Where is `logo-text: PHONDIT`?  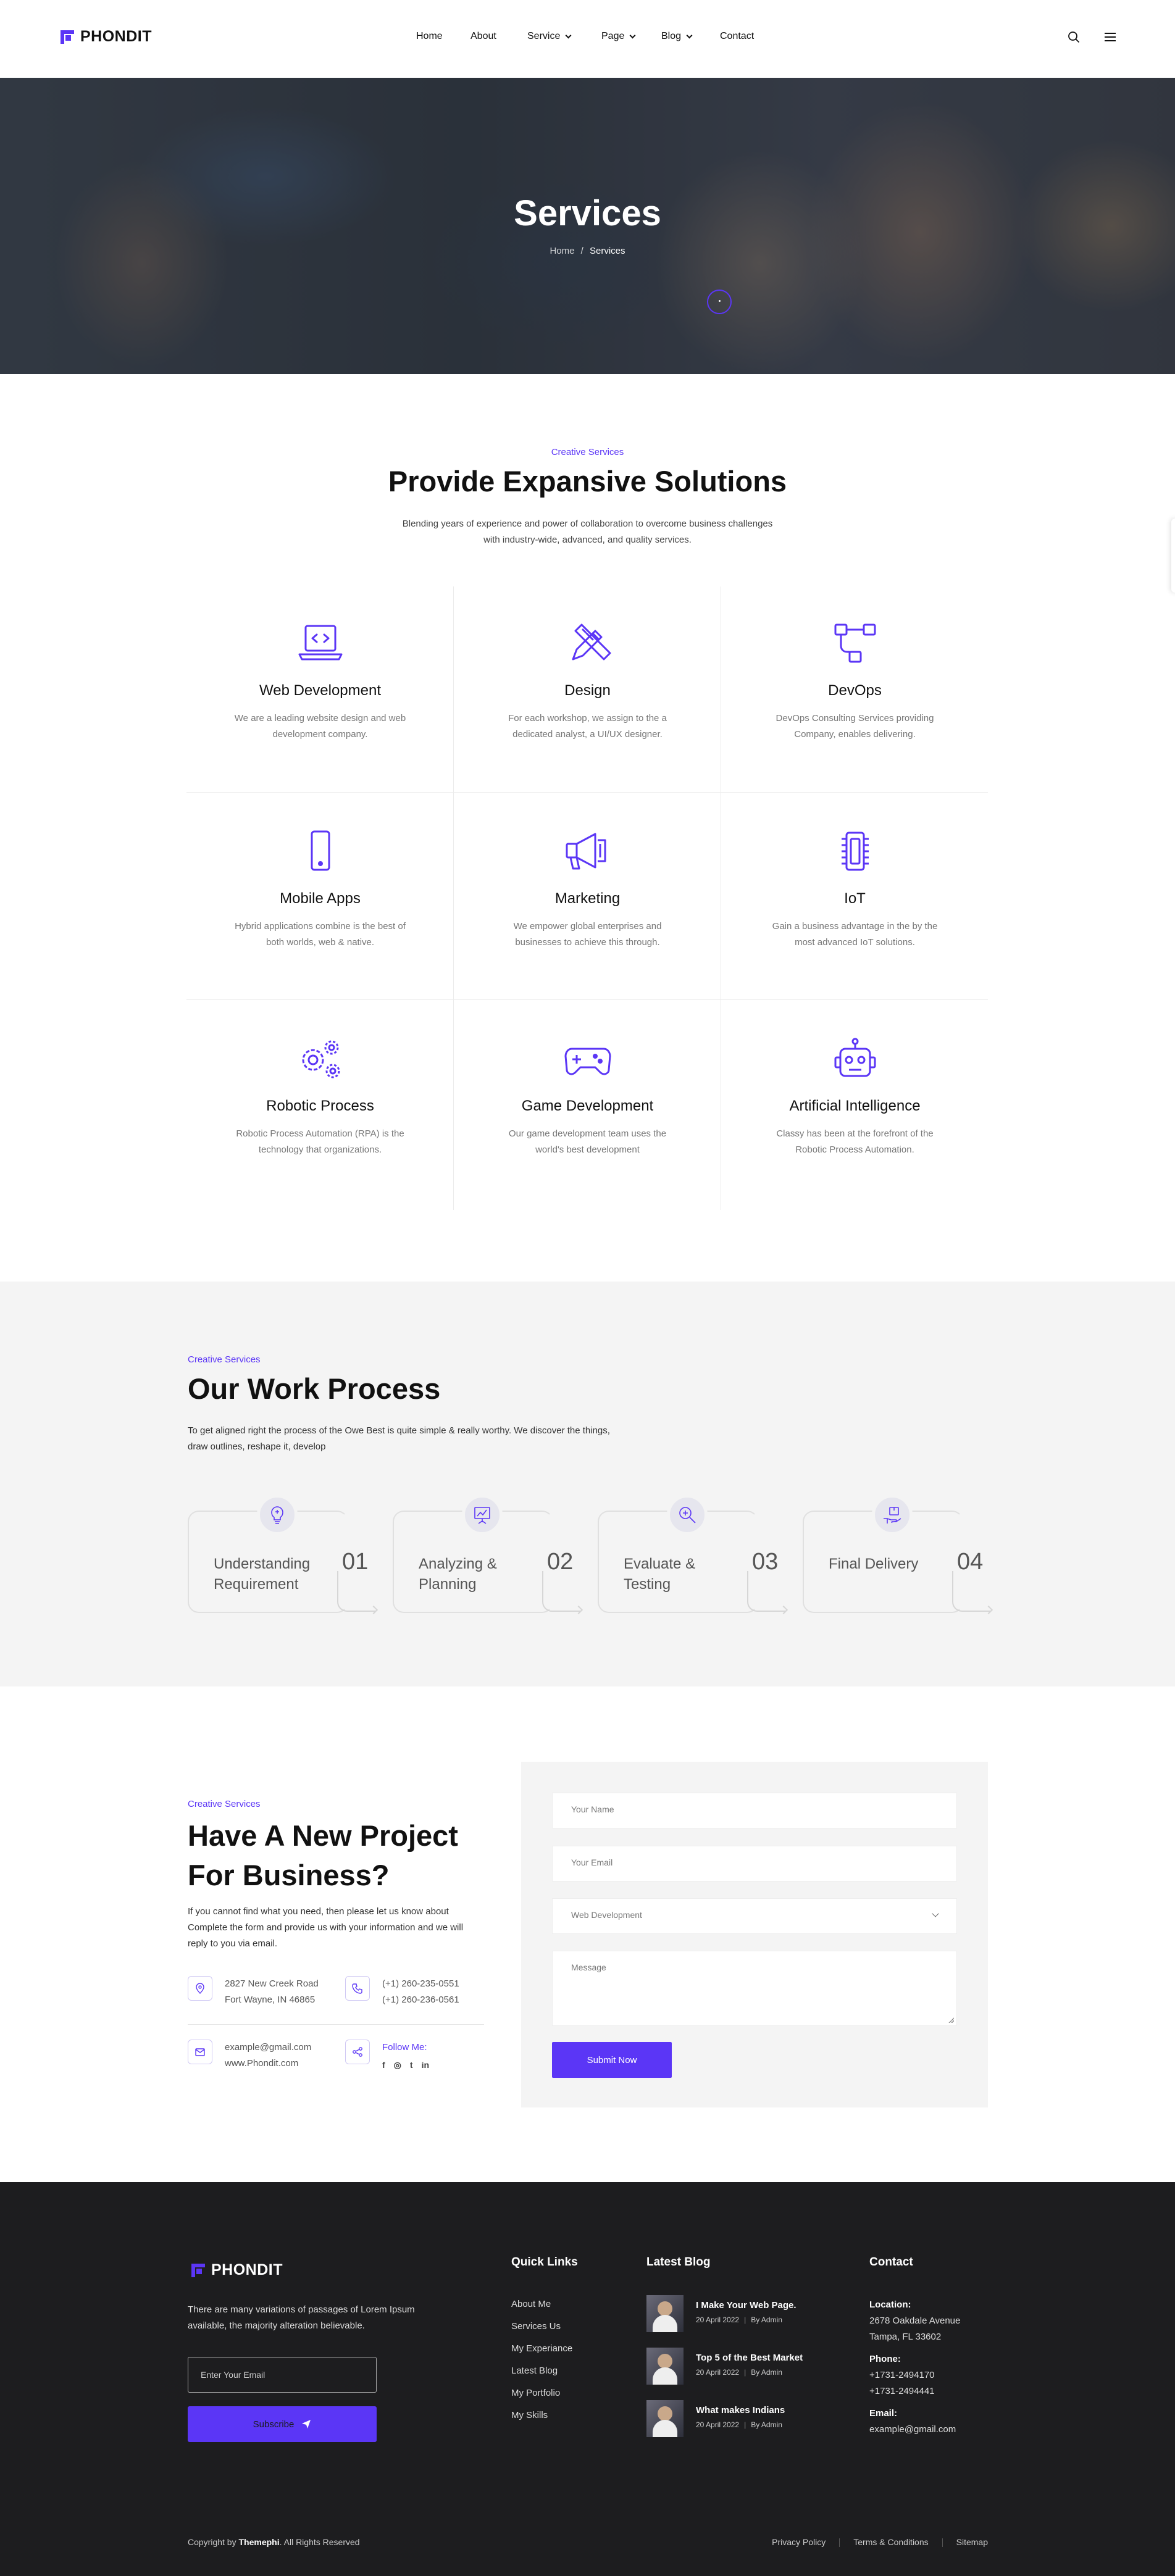
logo-text: PHONDIT is located at coordinates (116, 36).